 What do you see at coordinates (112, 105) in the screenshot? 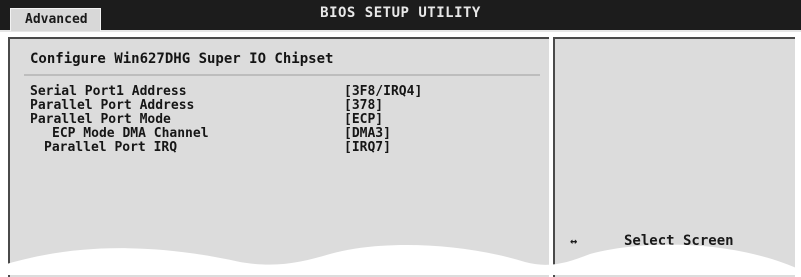
I see `setting-label: Parallel Port Address` at bounding box center [112, 105].